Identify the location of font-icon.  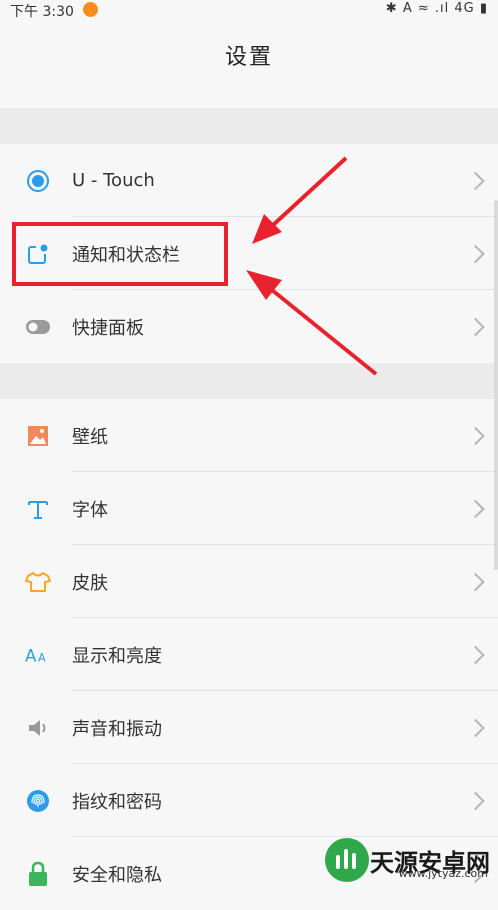
(38, 509).